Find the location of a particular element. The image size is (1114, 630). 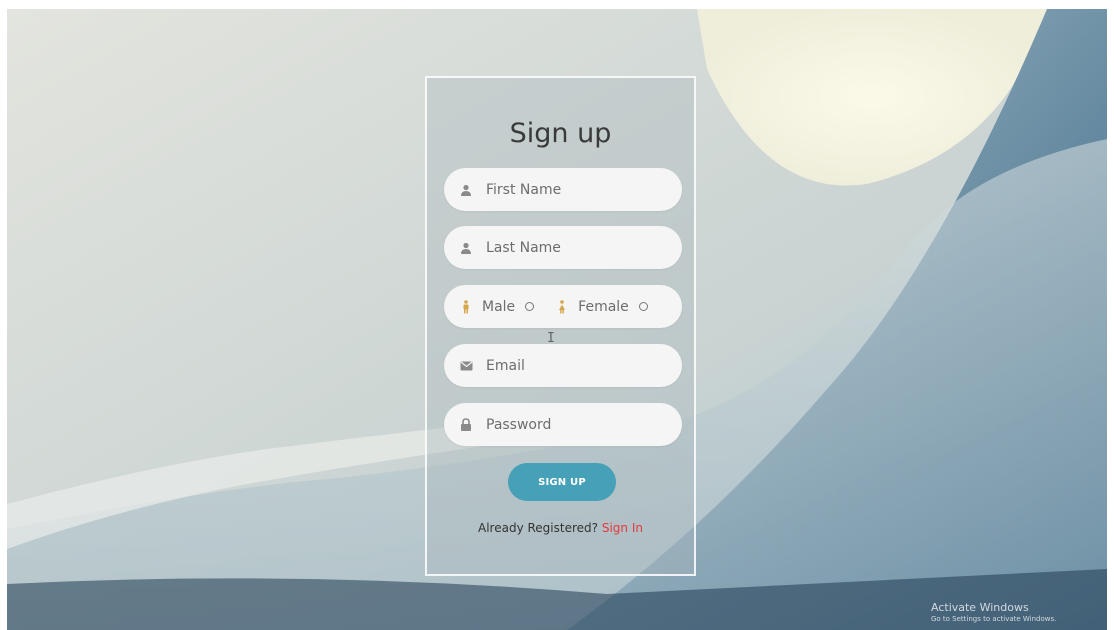

watermark-title: Activate Windows is located at coordinates (980, 607).